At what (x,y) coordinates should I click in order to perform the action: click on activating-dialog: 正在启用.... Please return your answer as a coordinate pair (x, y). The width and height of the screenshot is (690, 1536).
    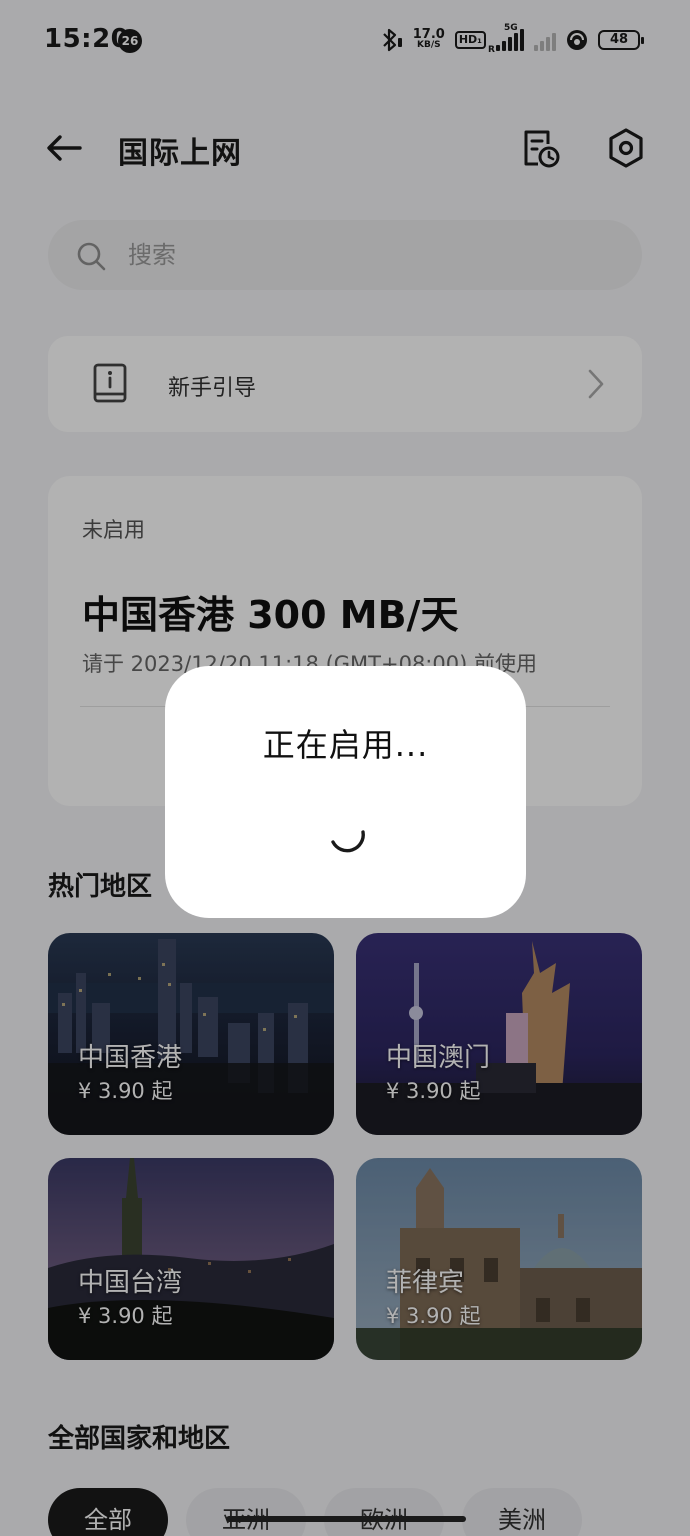
    Looking at the image, I should click on (345, 792).